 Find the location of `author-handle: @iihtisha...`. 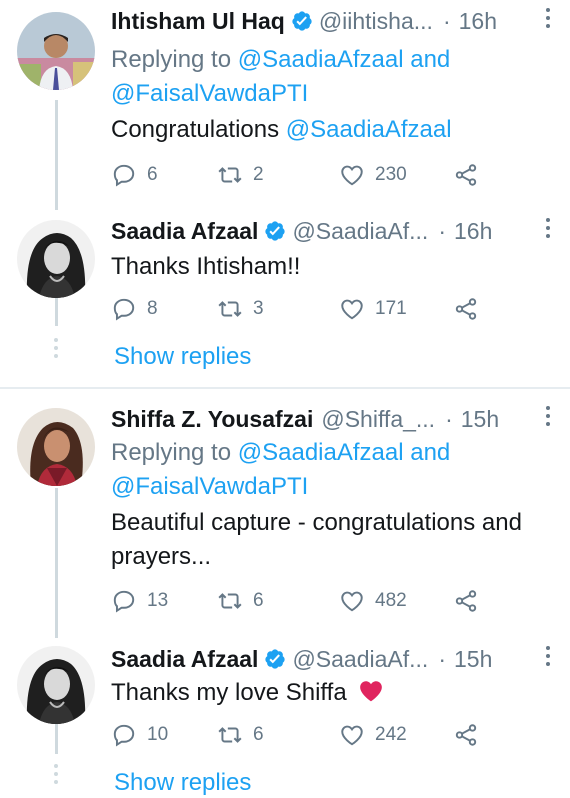

author-handle: @iihtisha... is located at coordinates (376, 21).